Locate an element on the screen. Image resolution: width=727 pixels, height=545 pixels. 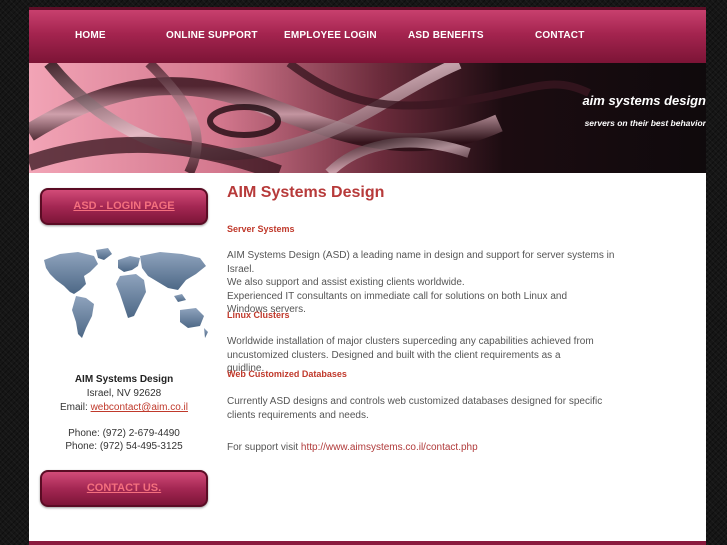
phone-1: Phone: (972) 2-679-4490 is located at coordinates (124, 433).